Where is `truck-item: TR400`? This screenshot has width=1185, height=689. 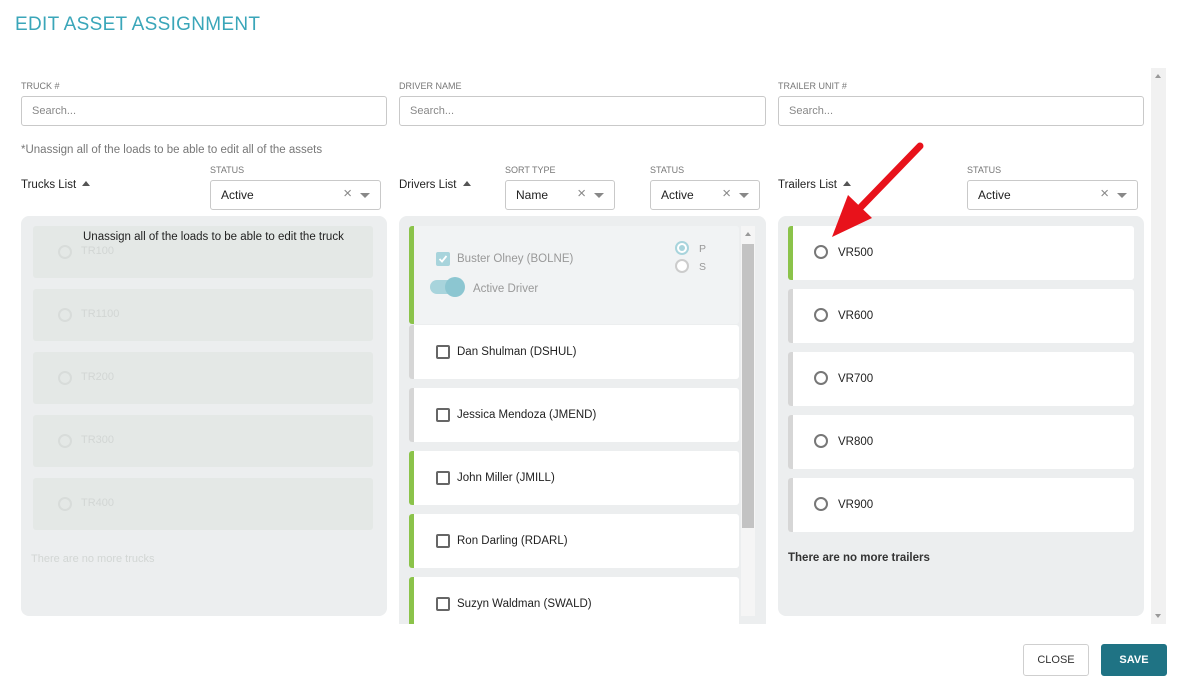
truck-item: TR400 is located at coordinates (203, 504).